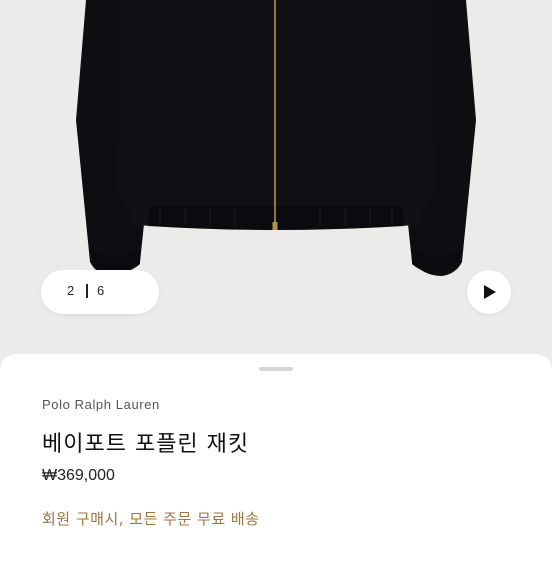 This screenshot has width=552, height=564. I want to click on image-counter-current: 2, so click(71, 290).